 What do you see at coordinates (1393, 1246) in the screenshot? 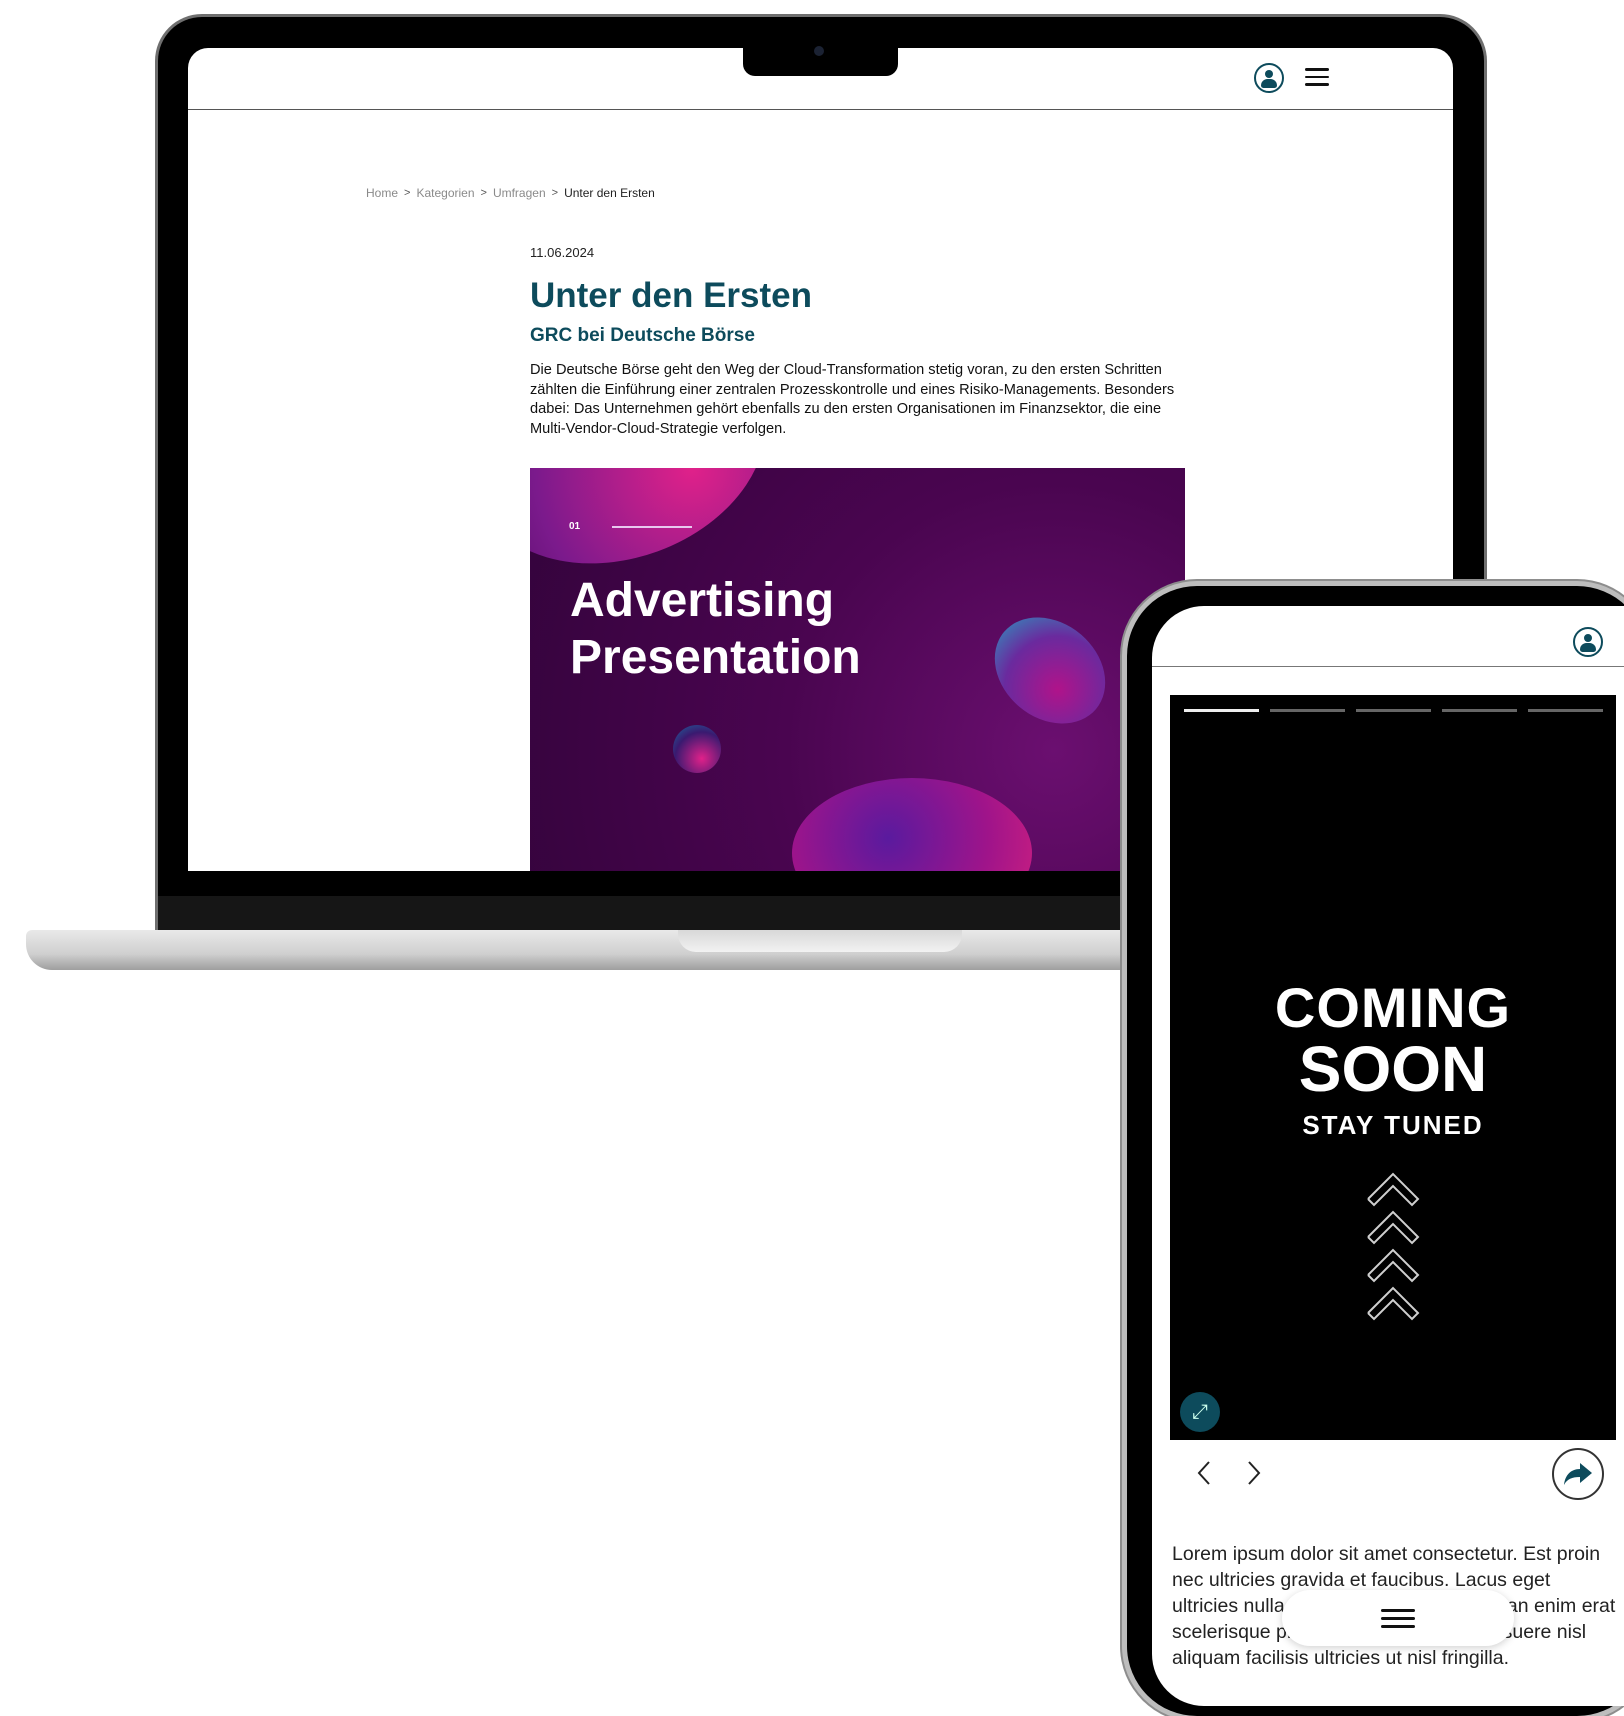
I see `scroll-up-chevrons-icon` at bounding box center [1393, 1246].